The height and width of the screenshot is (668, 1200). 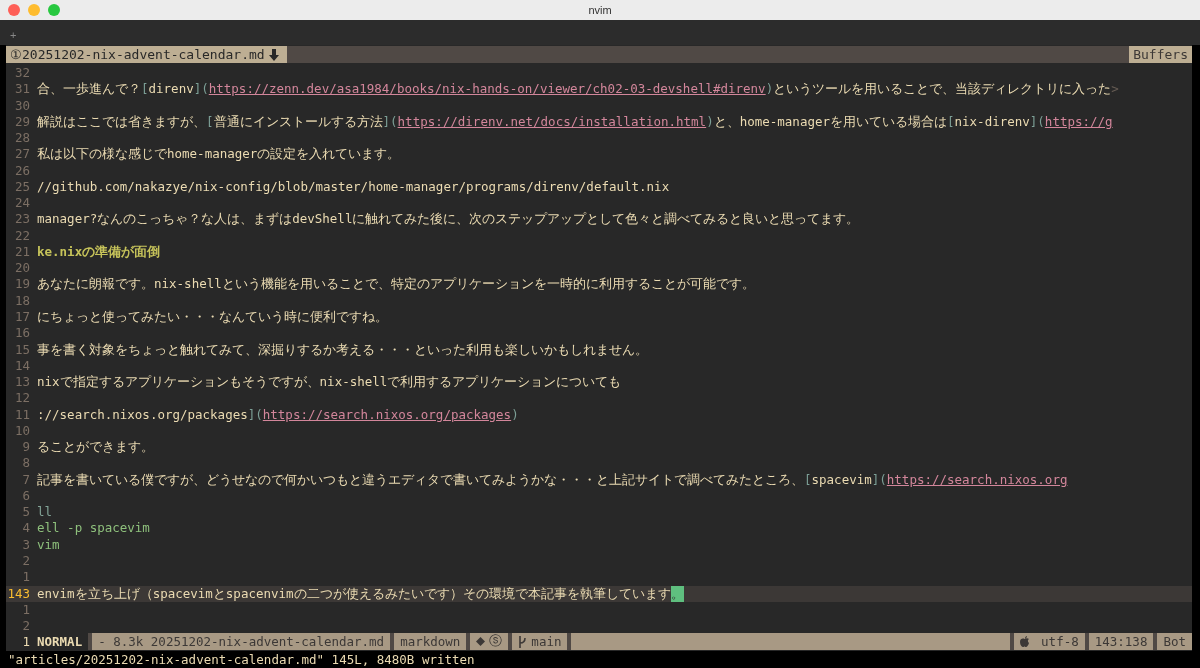 What do you see at coordinates (342, 349) in the screenshot?
I see `line-text: 事を書く対象をちょっと触れてみて、深掘りするか考える・・・といった利用も楽しいかもしれません。` at bounding box center [342, 349].